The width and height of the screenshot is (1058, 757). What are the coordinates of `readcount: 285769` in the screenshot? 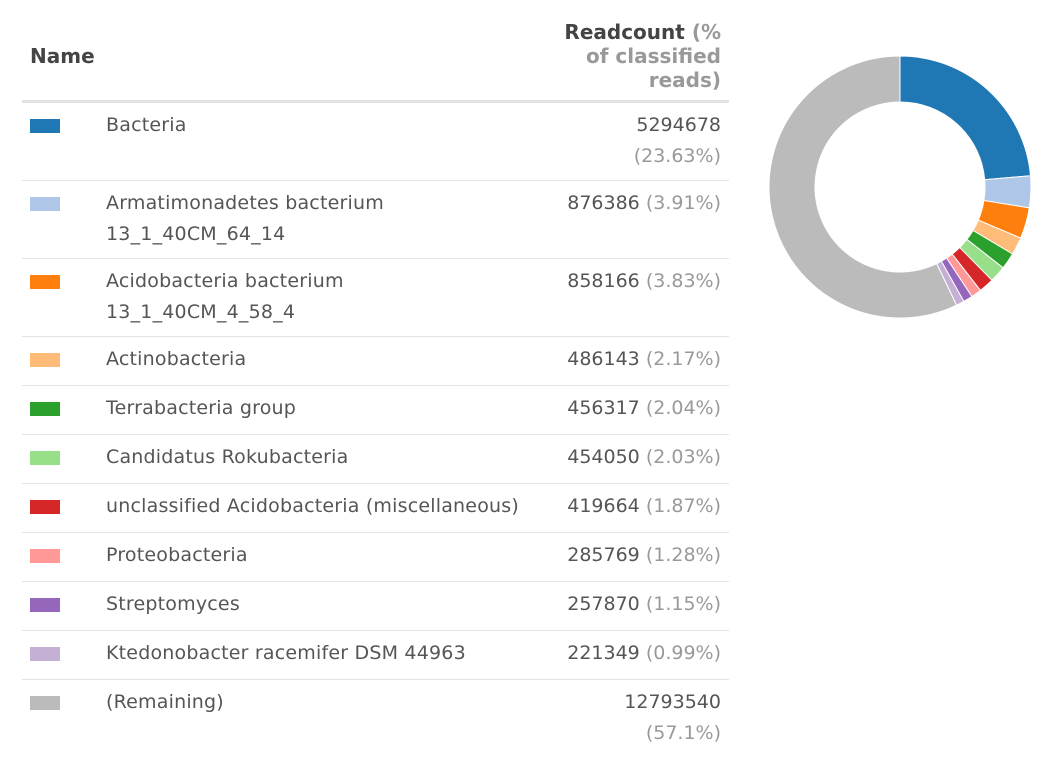 It's located at (603, 555).